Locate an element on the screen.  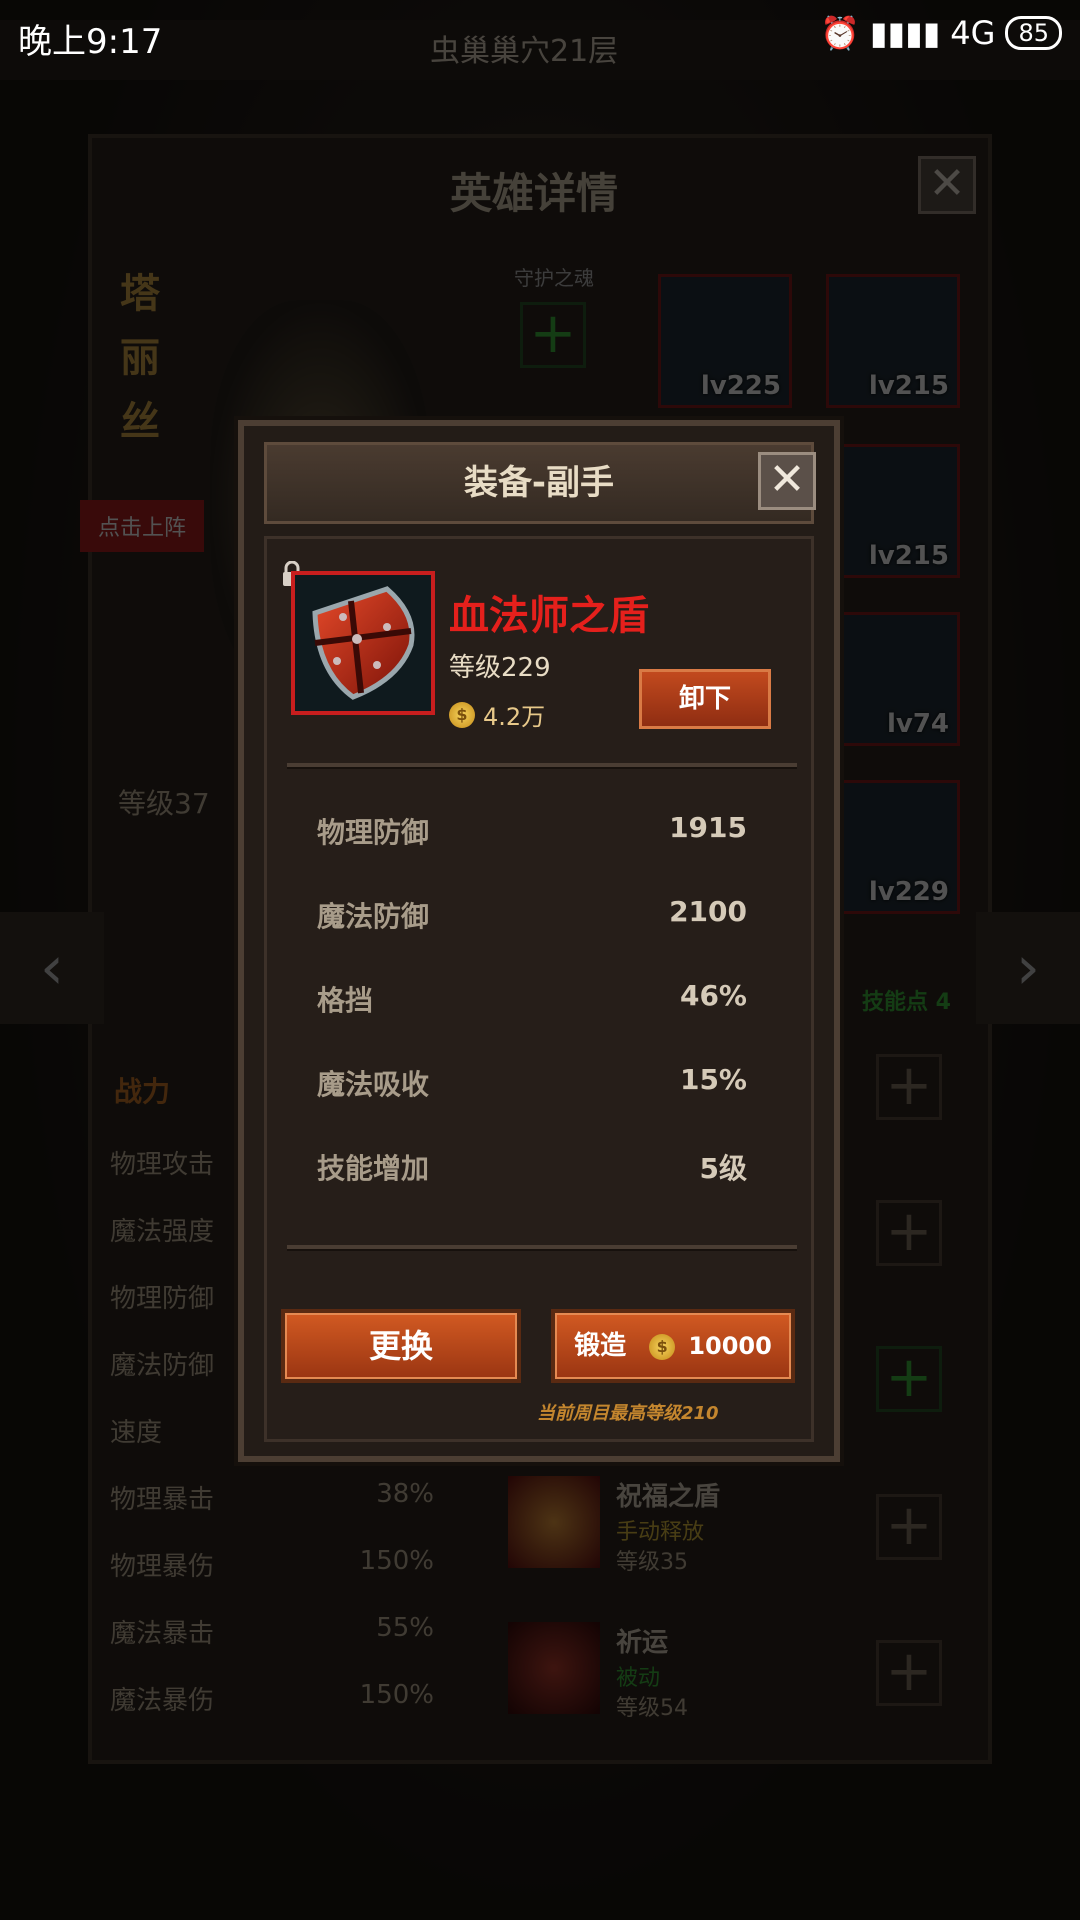
item-price-value: 4.2万 is located at coordinates (514, 717).